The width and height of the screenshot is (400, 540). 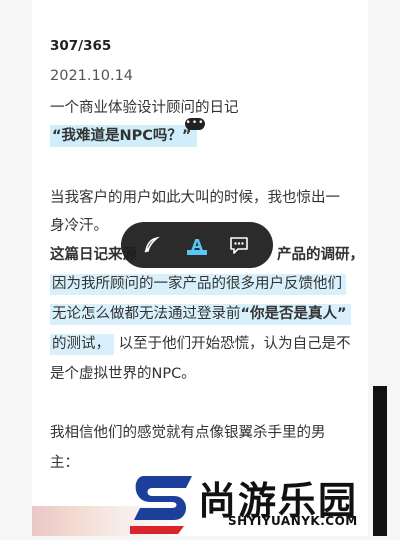 What do you see at coordinates (200, 343) in the screenshot?
I see `paragraph-line: 的测试， 以至于他们开始恐慌，认为自己是不` at bounding box center [200, 343].